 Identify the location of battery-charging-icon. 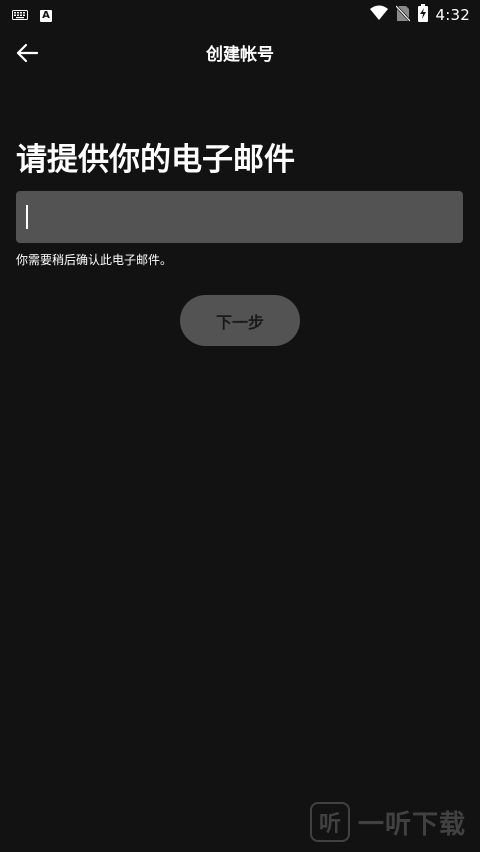
(422, 15).